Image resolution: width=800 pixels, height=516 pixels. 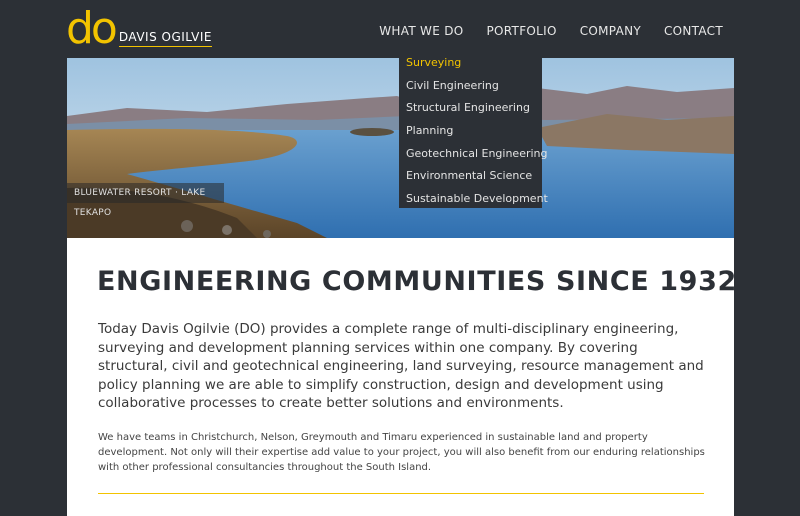 What do you see at coordinates (693, 31) in the screenshot?
I see `nav-item-contact: CONTACT` at bounding box center [693, 31].